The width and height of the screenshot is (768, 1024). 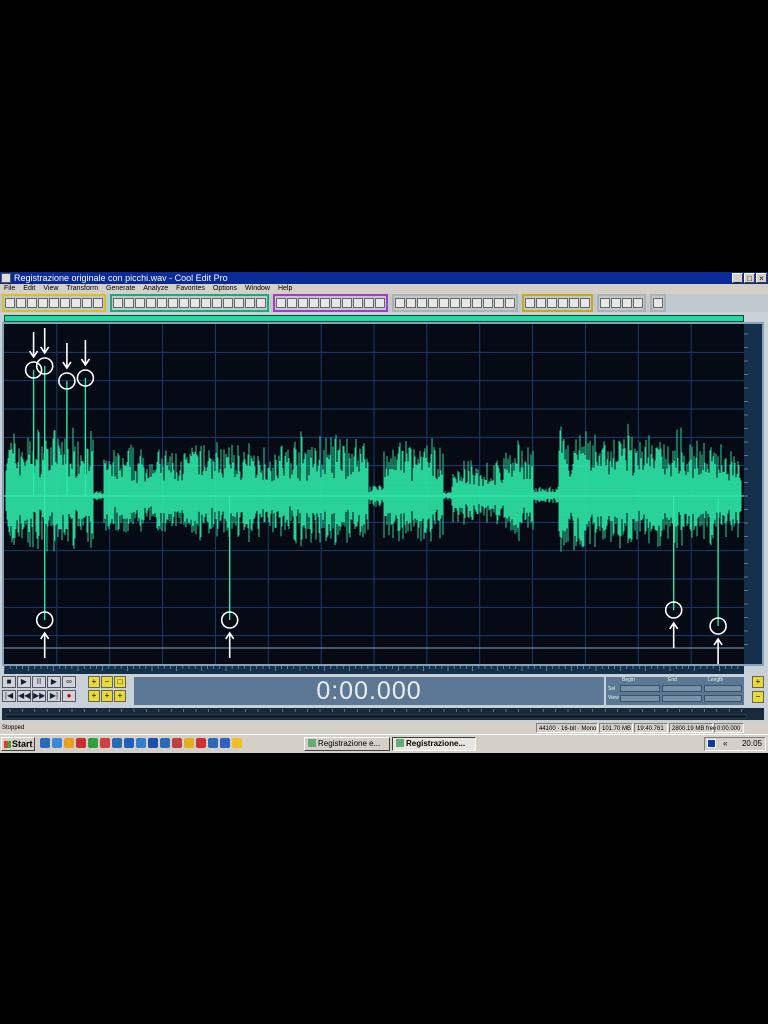 What do you see at coordinates (640, 698) in the screenshot?
I see `view-begin-field` at bounding box center [640, 698].